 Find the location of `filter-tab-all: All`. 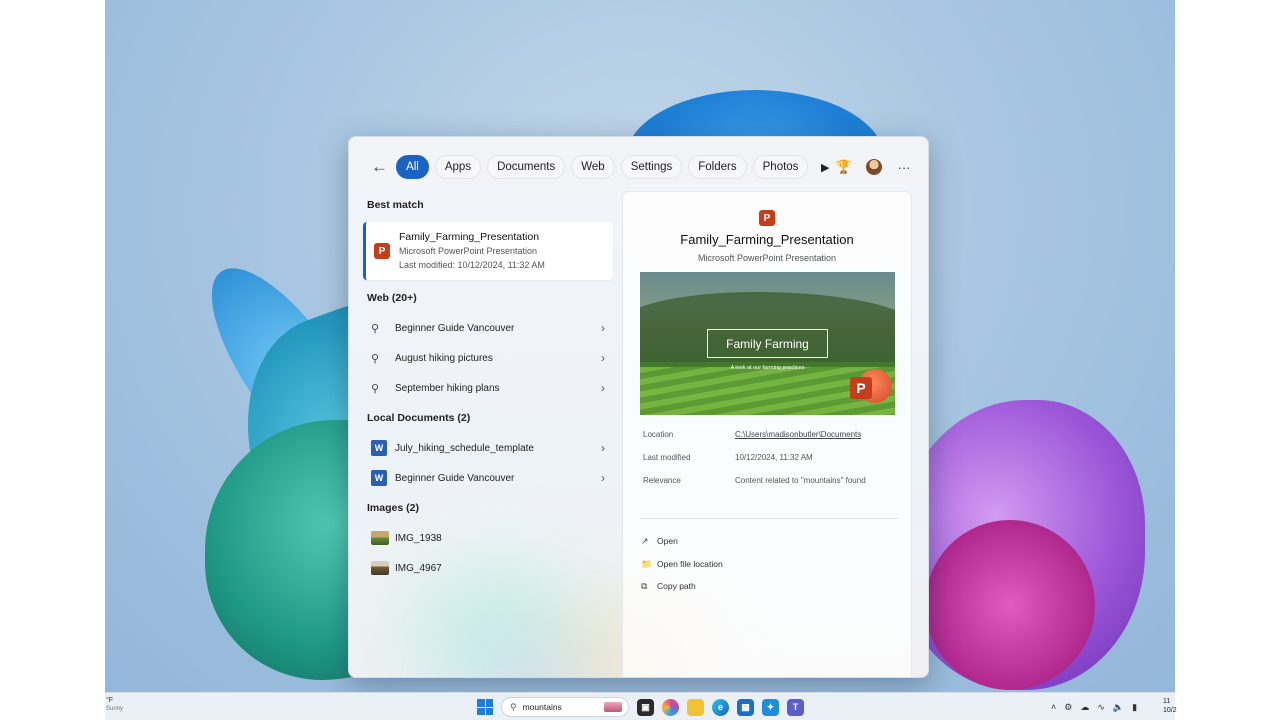

filter-tab-all: All is located at coordinates (412, 167).